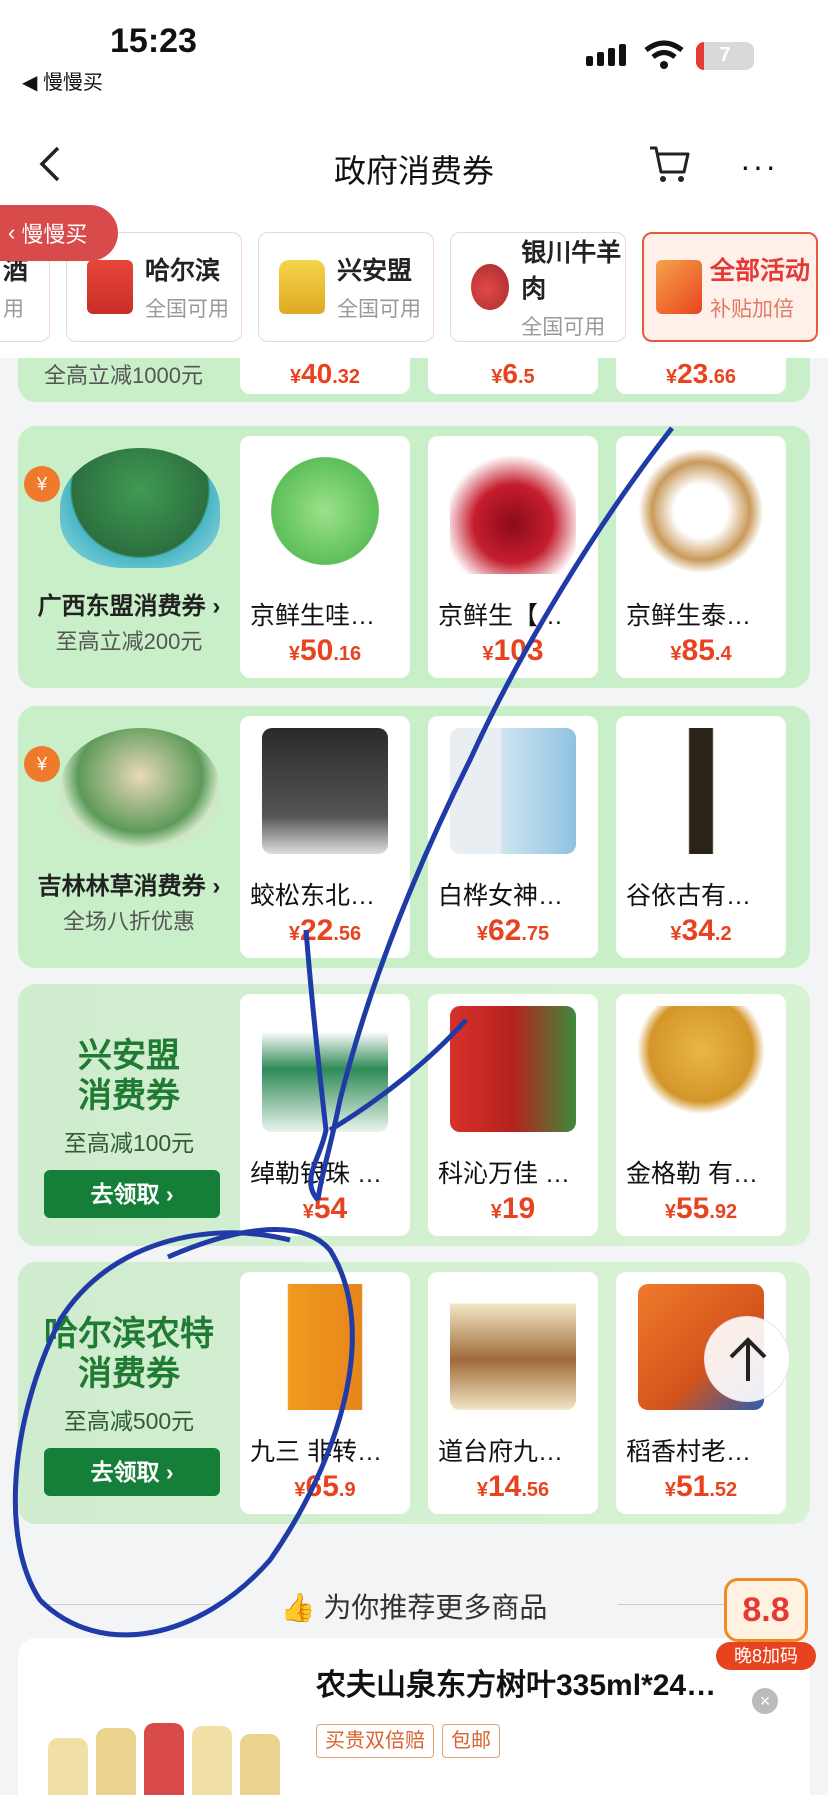 The height and width of the screenshot is (1795, 828). I want to click on section-title: 哈尔滨农特 消费券, so click(129, 1354).